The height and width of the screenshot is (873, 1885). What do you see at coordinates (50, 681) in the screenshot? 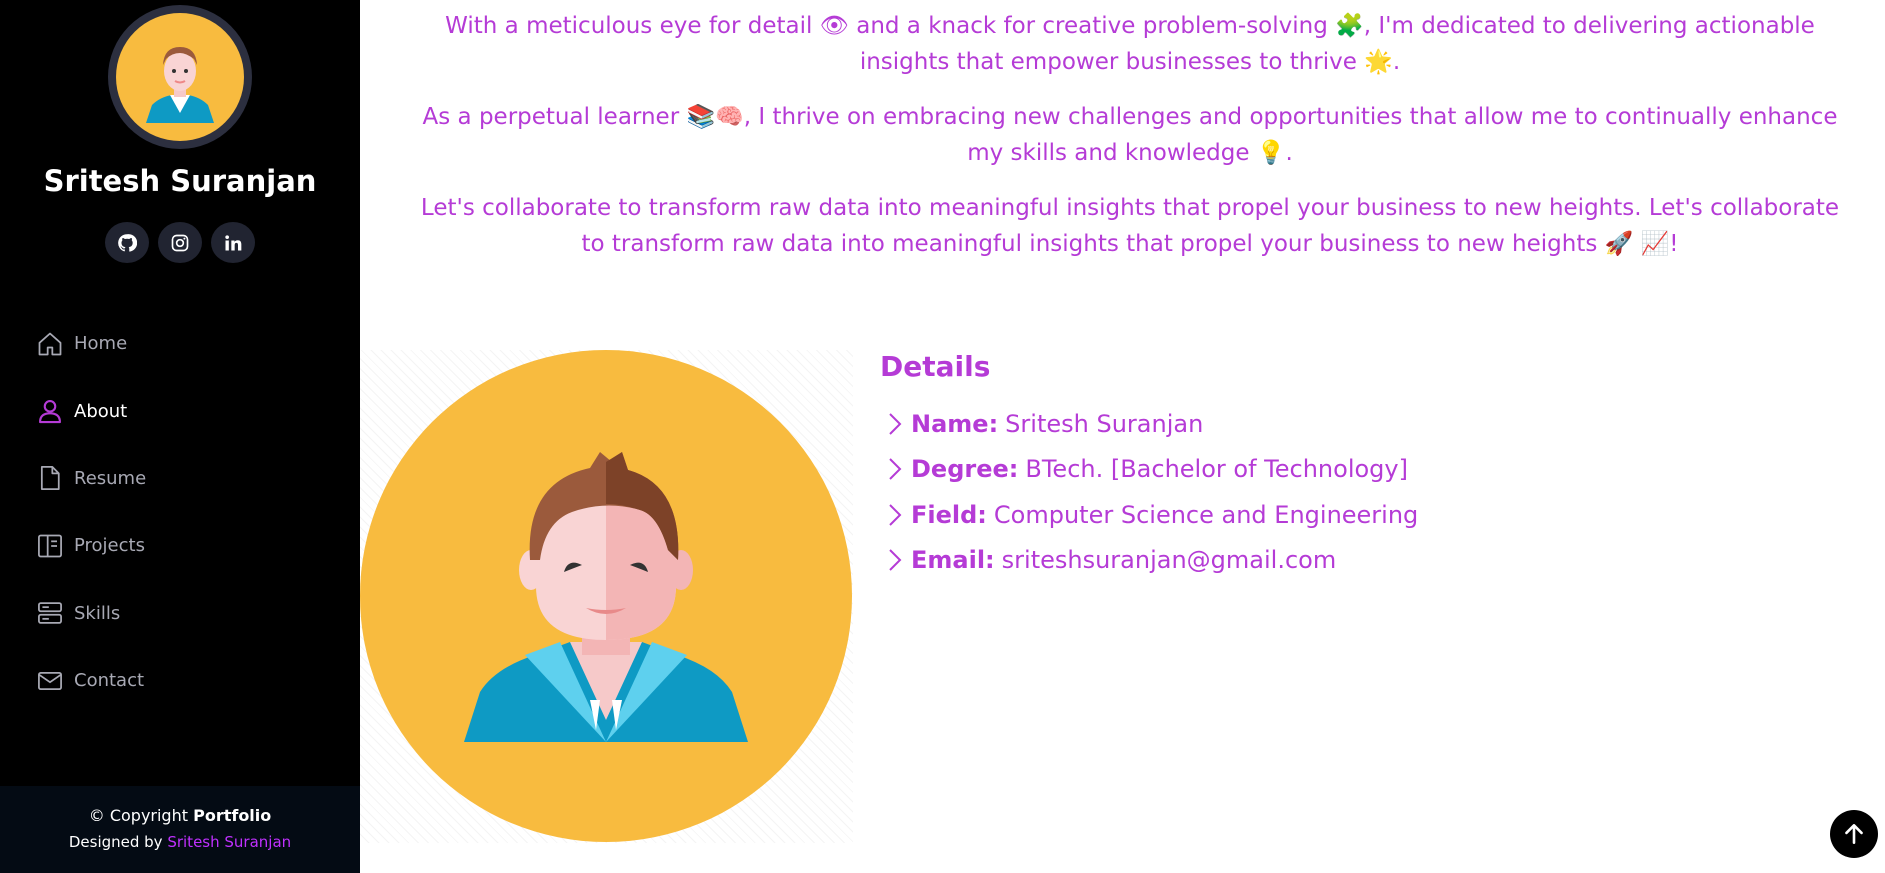
I see `envelope-icon` at bounding box center [50, 681].